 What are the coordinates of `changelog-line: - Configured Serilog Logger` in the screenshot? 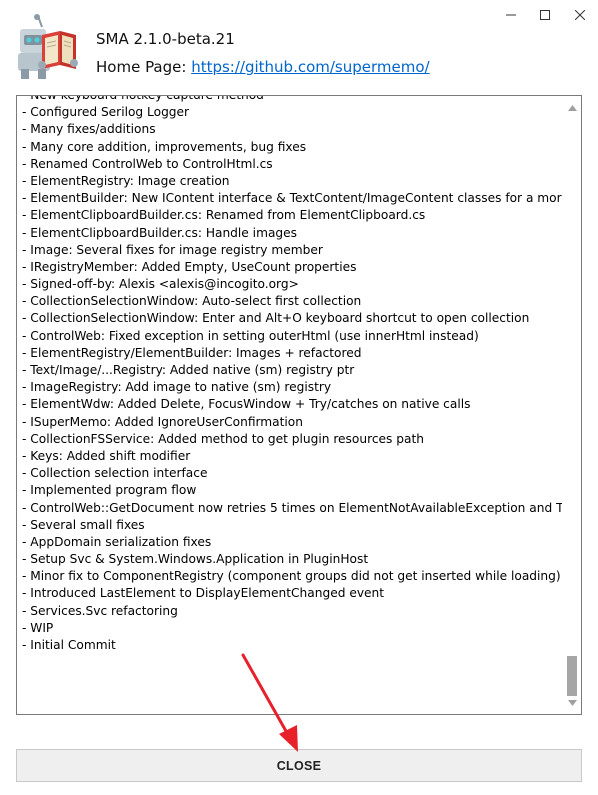 It's located at (106, 112).